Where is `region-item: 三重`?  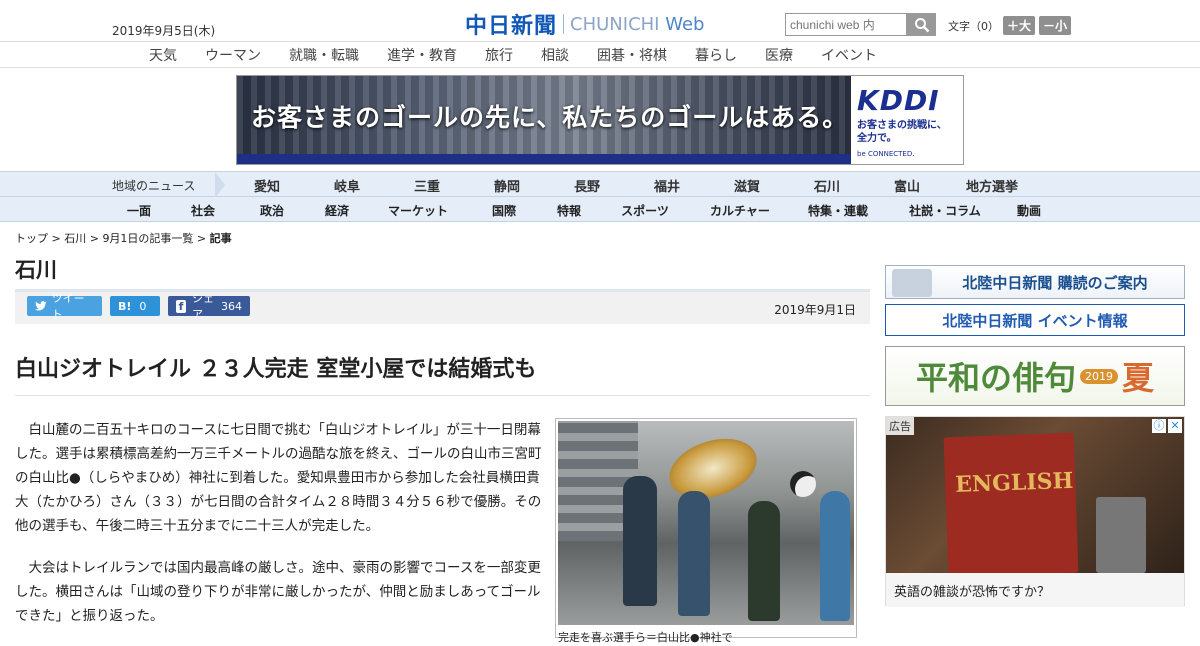
region-item: 三重 is located at coordinates (427, 185).